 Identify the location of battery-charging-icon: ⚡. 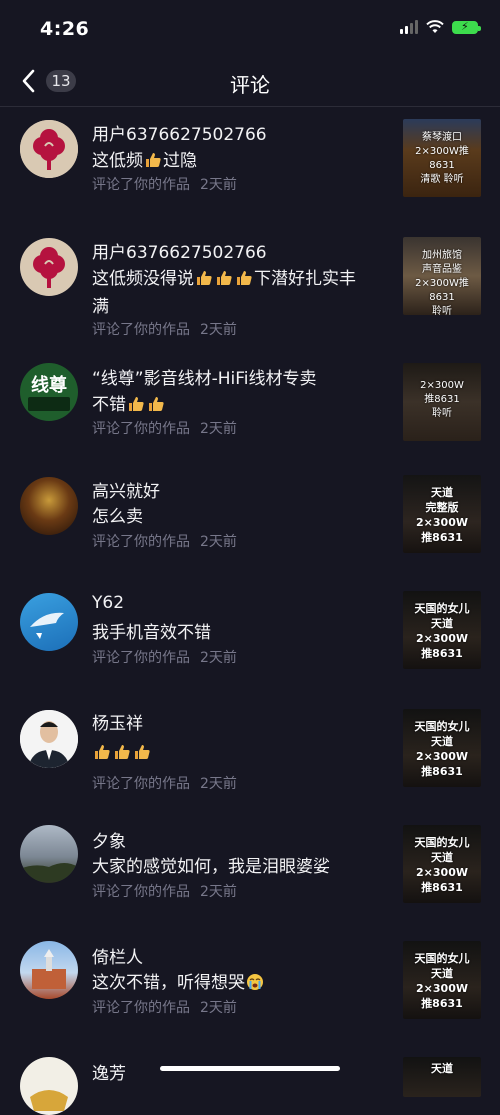
(466, 27).